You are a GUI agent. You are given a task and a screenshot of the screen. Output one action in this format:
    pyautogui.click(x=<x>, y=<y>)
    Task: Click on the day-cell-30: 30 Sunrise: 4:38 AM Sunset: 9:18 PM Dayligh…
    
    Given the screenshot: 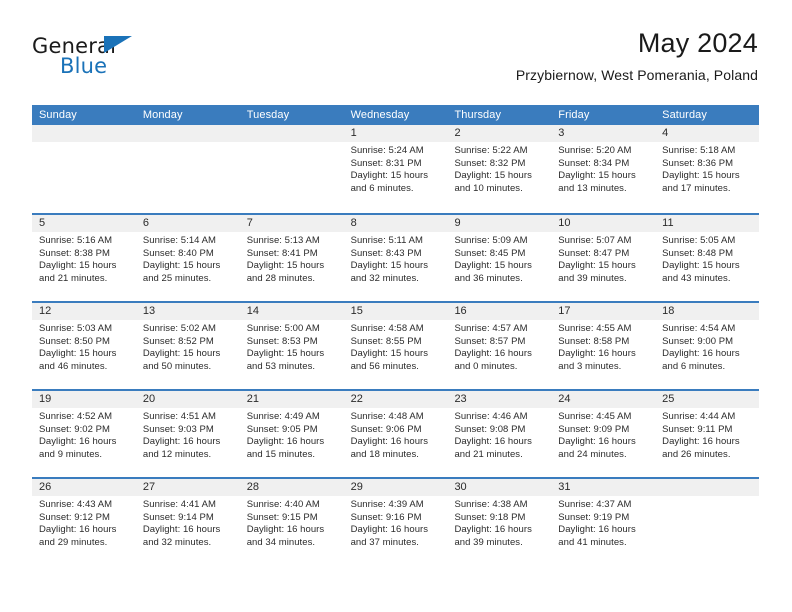 What is the action you would take?
    pyautogui.click(x=499, y=522)
    